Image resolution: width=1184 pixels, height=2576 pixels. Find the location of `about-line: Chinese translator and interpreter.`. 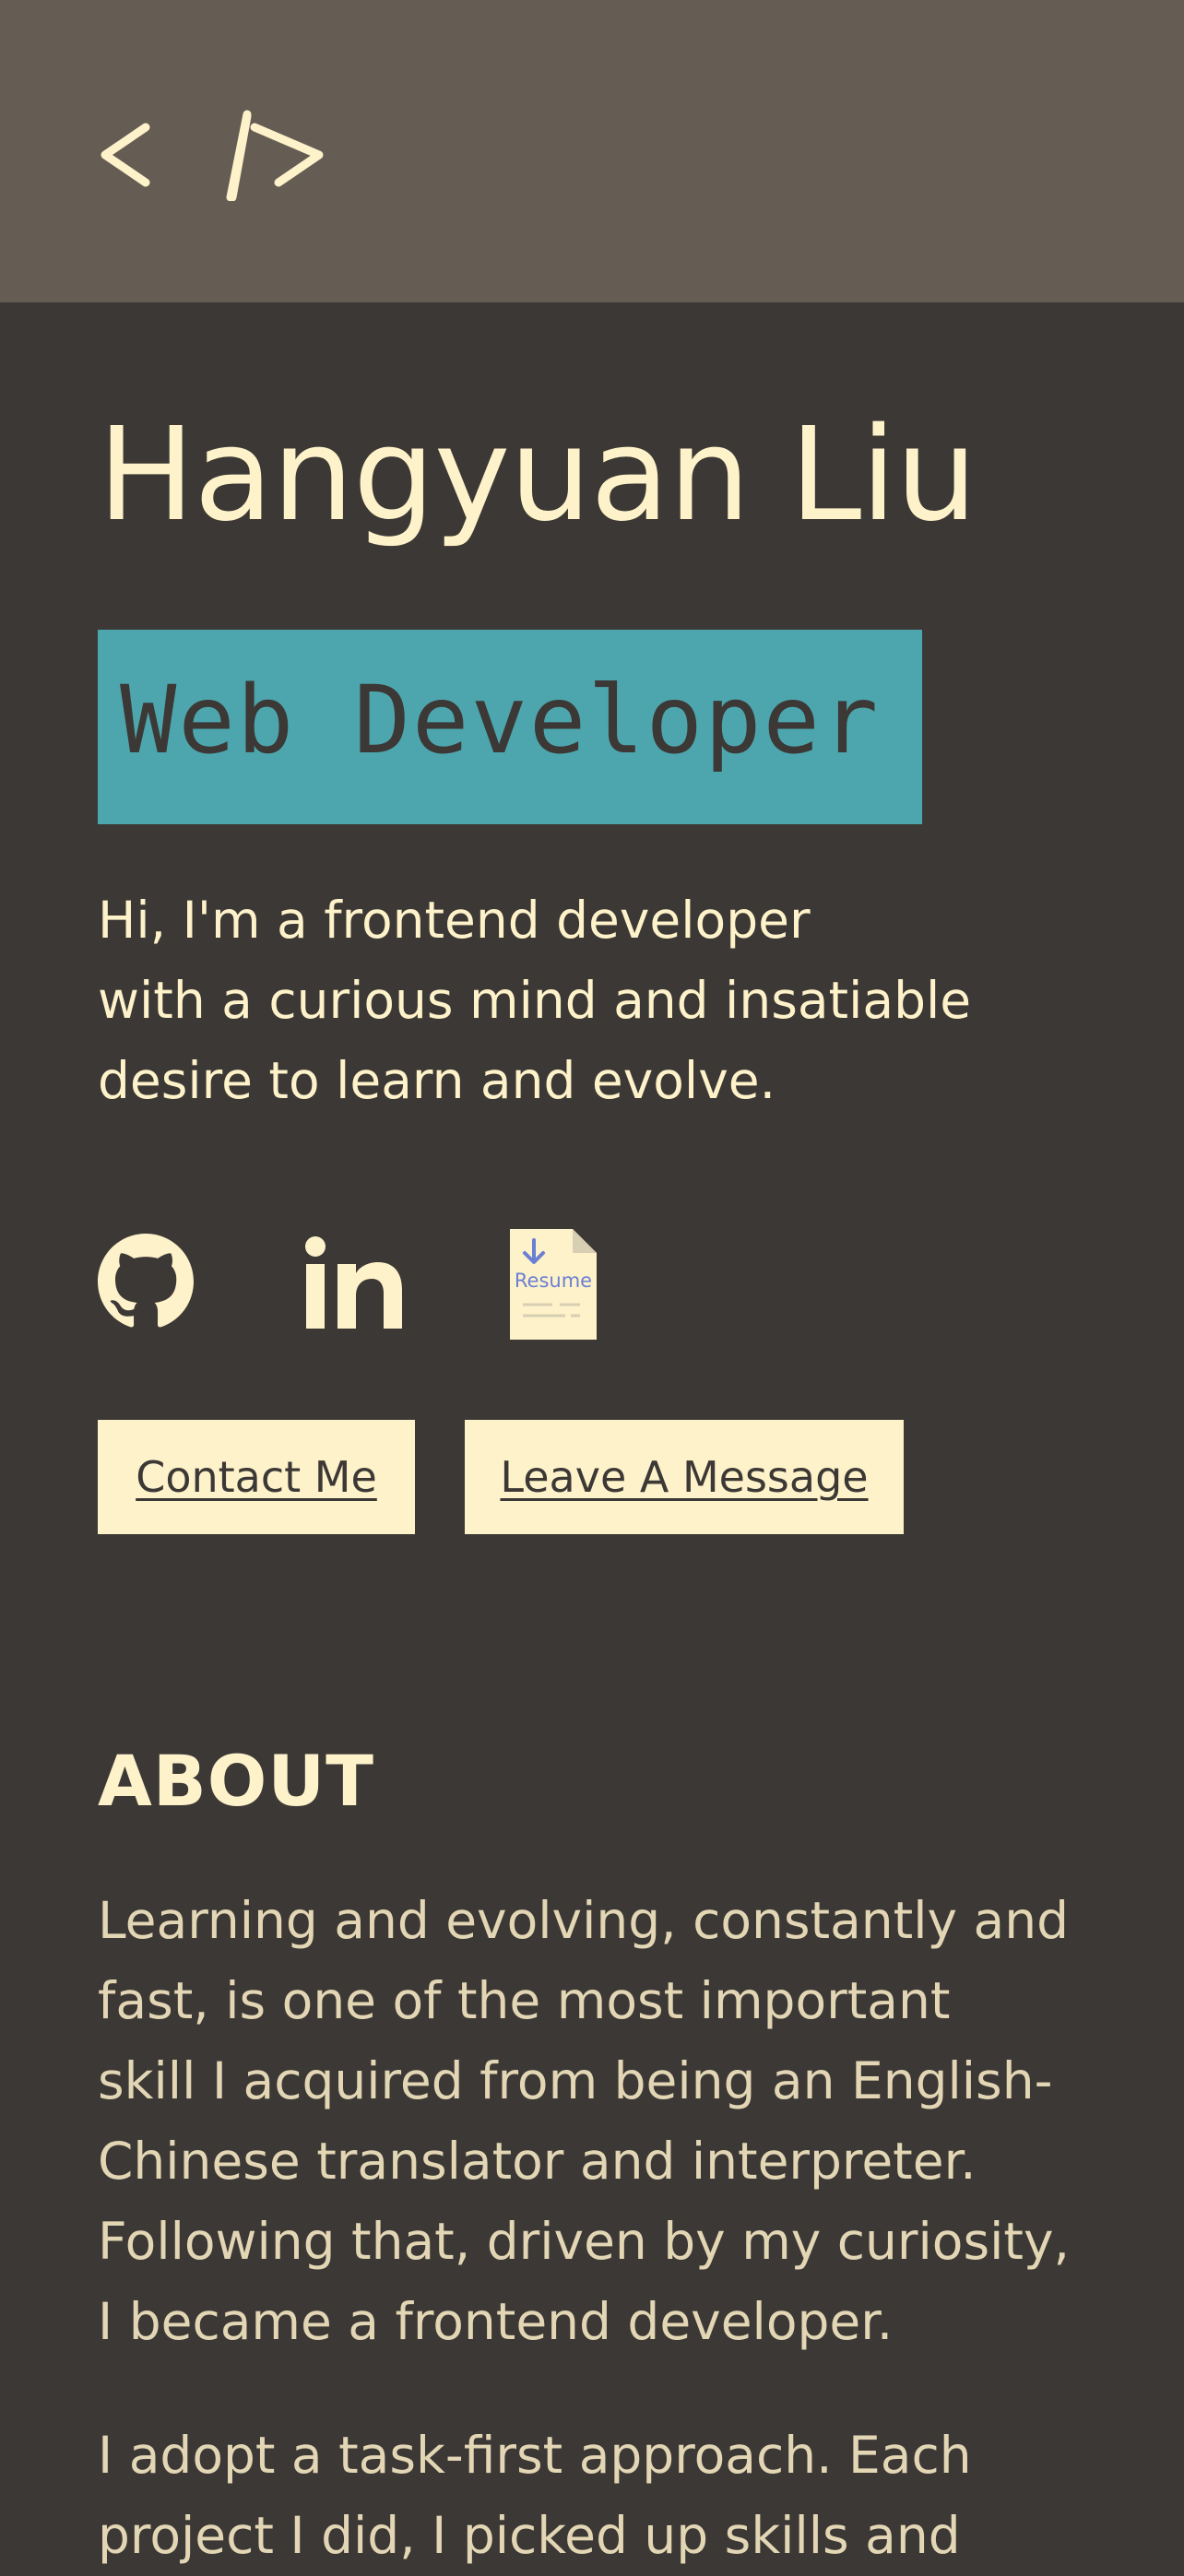

about-line: Chinese translator and interpreter. is located at coordinates (537, 2161).